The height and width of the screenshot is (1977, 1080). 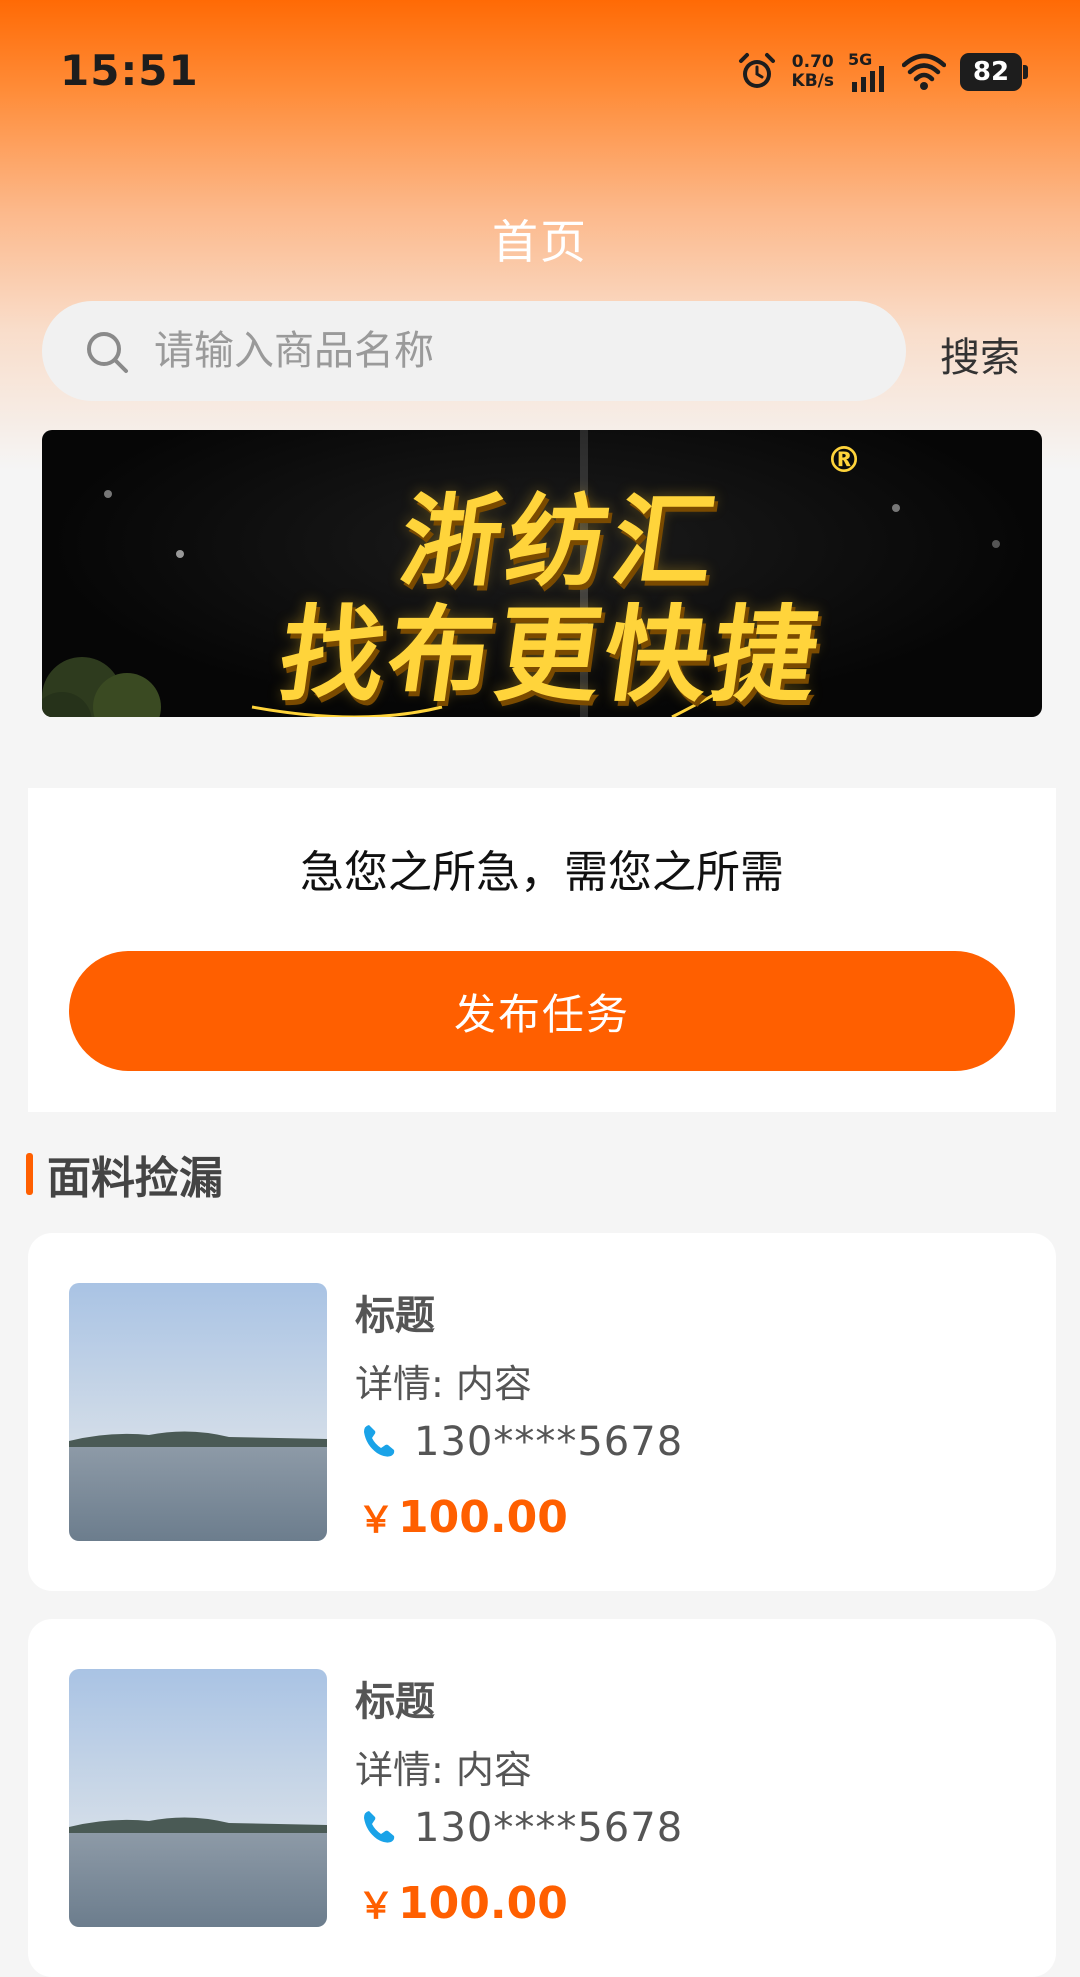 I want to click on section-accent-bar, so click(x=29, y=1174).